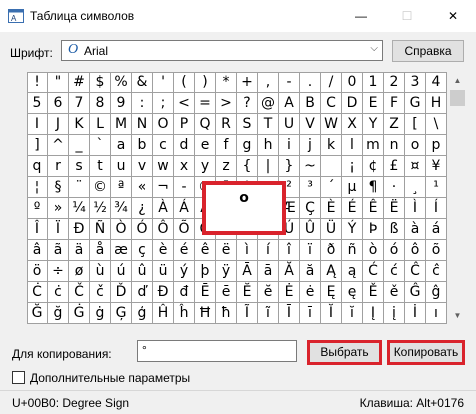 The width and height of the screenshot is (476, 414). Describe the element at coordinates (184, 82) in the screenshot. I see `char-cell: (` at that location.